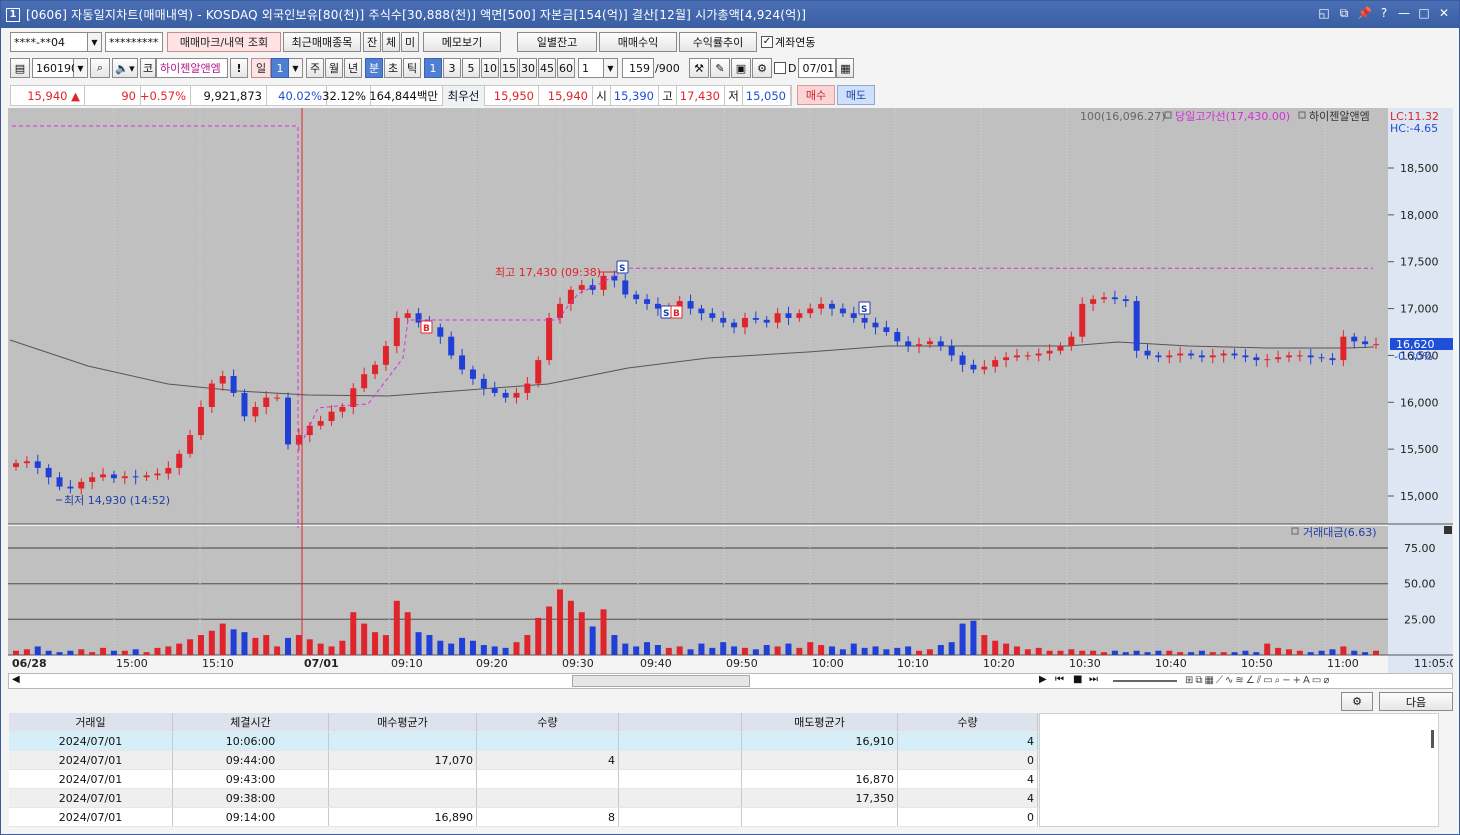 This screenshot has width=1460, height=835. What do you see at coordinates (192, 68) in the screenshot?
I see `stock-name-field: 하이젠알앤엠` at bounding box center [192, 68].